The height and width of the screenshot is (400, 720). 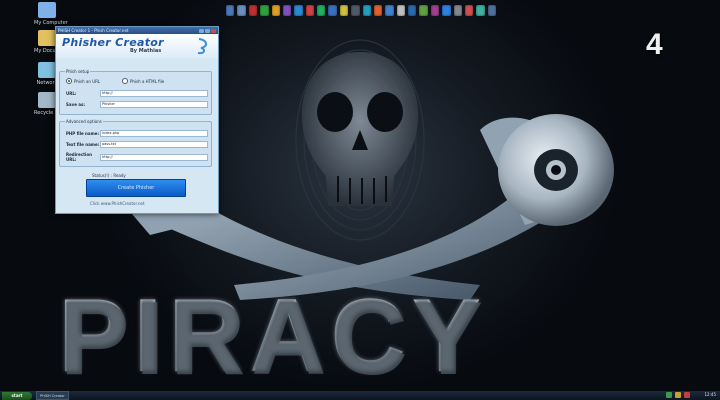 What do you see at coordinates (154, 144) in the screenshot?
I see `text-file-input: pass.txt` at bounding box center [154, 144].